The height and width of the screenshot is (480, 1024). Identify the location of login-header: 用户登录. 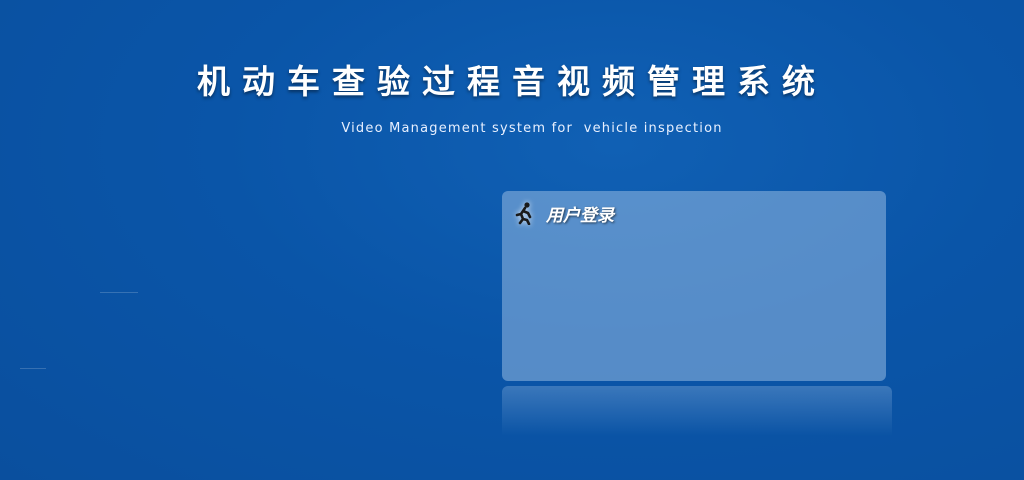
(563, 213).